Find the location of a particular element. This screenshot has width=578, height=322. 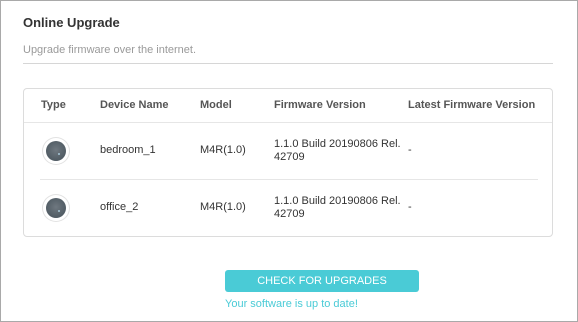

column-header-model: Model is located at coordinates (216, 105).